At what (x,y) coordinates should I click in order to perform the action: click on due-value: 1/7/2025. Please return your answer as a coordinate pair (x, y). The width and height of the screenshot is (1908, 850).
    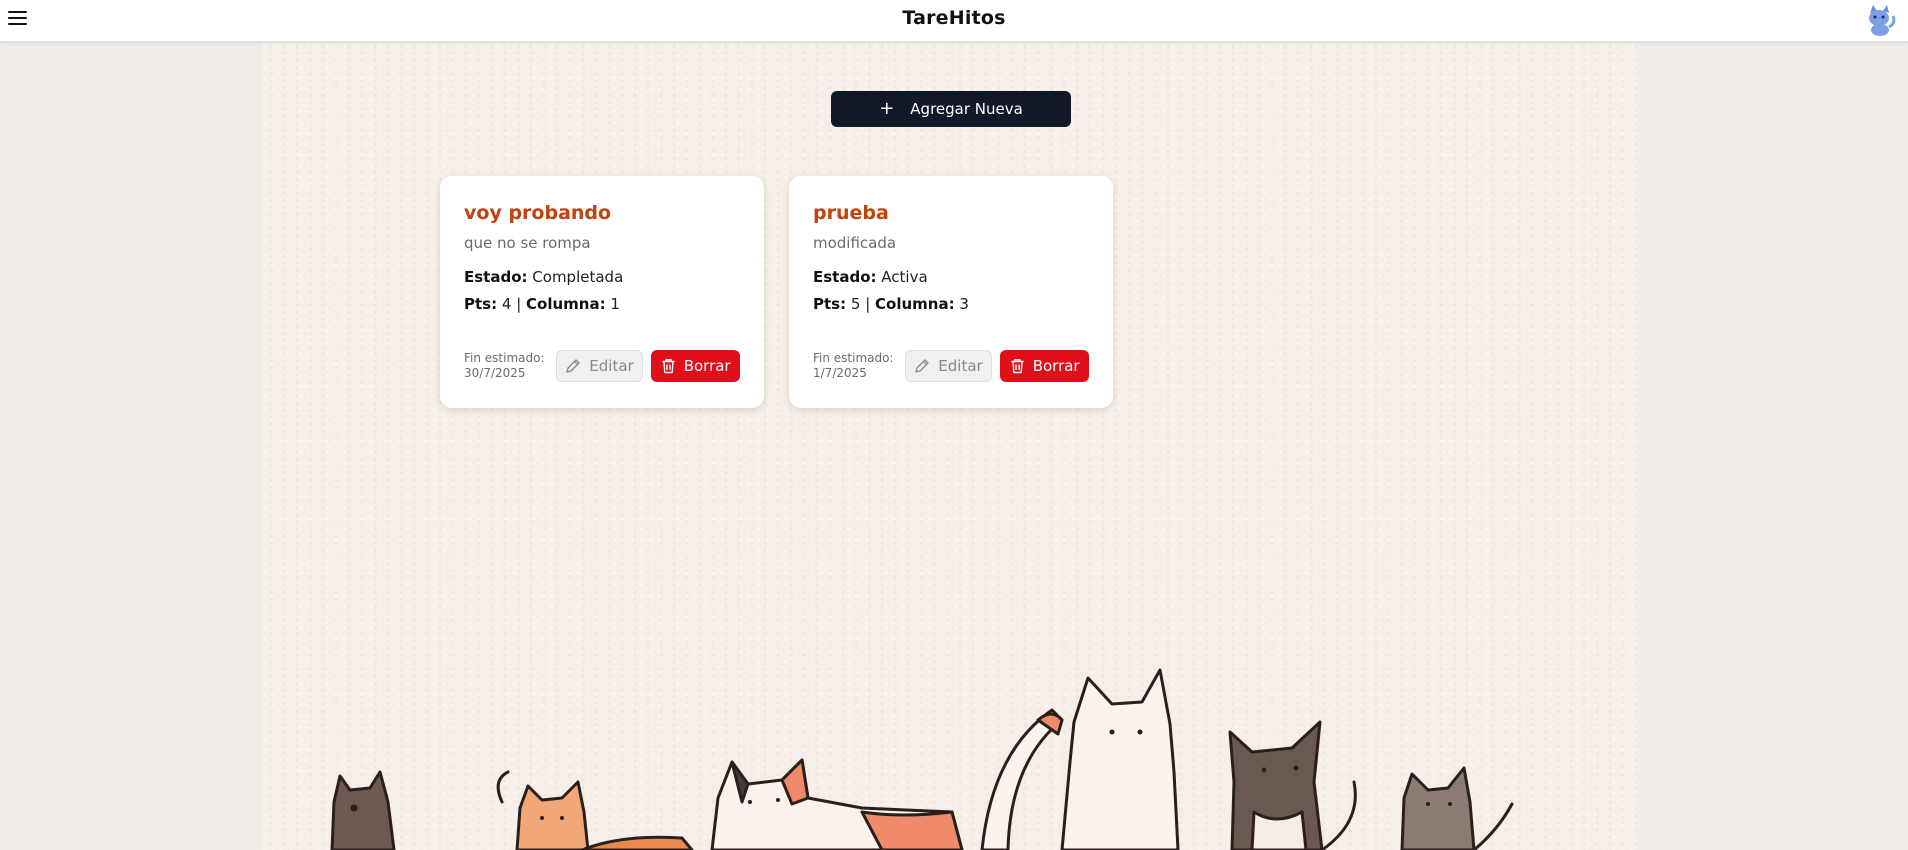
    Looking at the image, I should click on (840, 373).